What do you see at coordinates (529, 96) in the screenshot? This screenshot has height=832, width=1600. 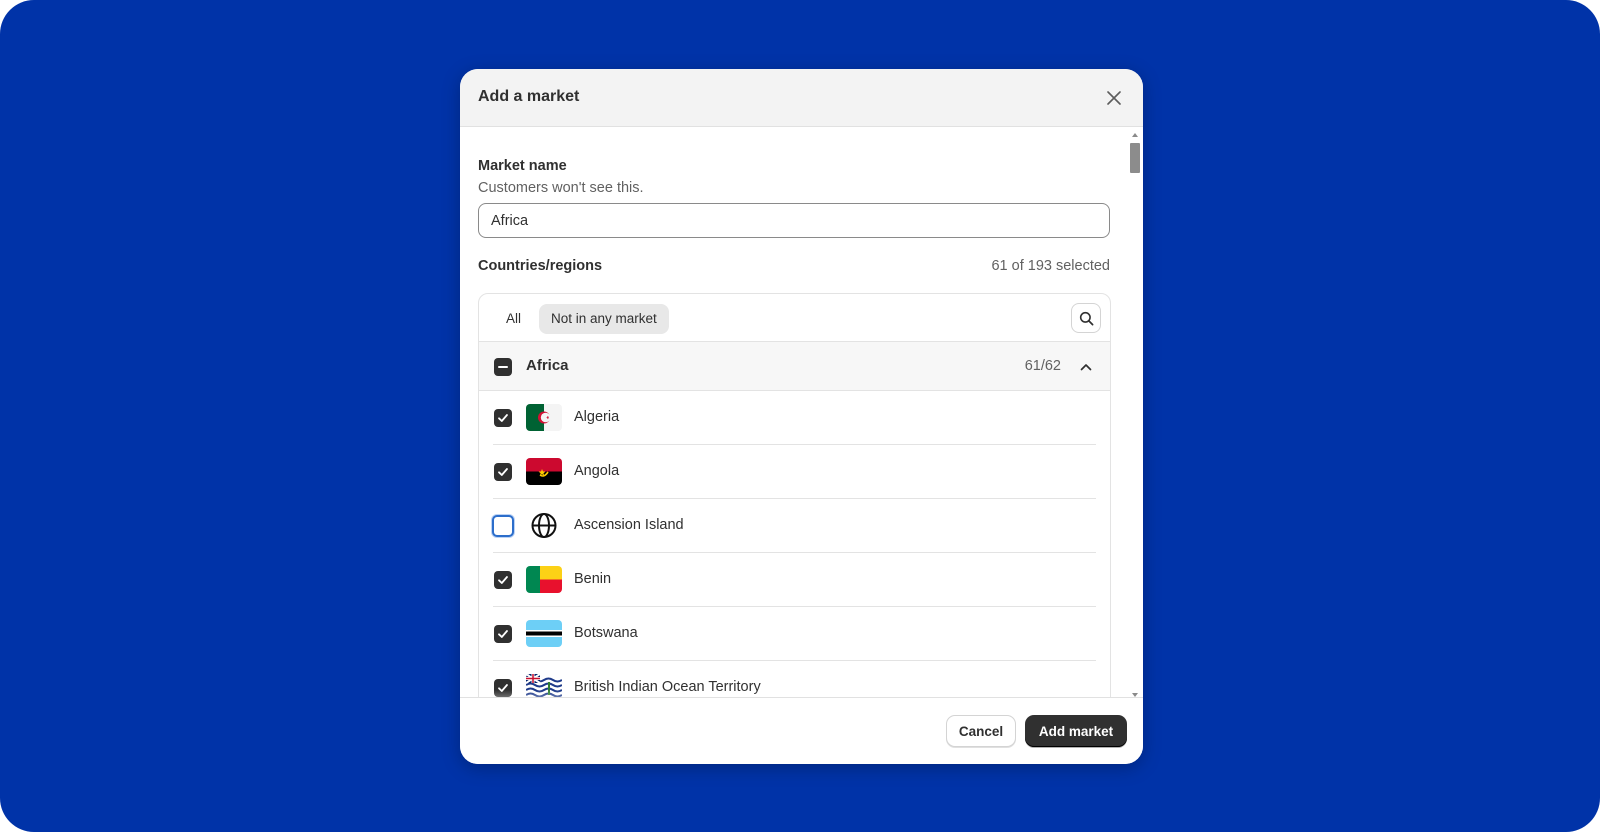 I see `modal-title: Add a market` at bounding box center [529, 96].